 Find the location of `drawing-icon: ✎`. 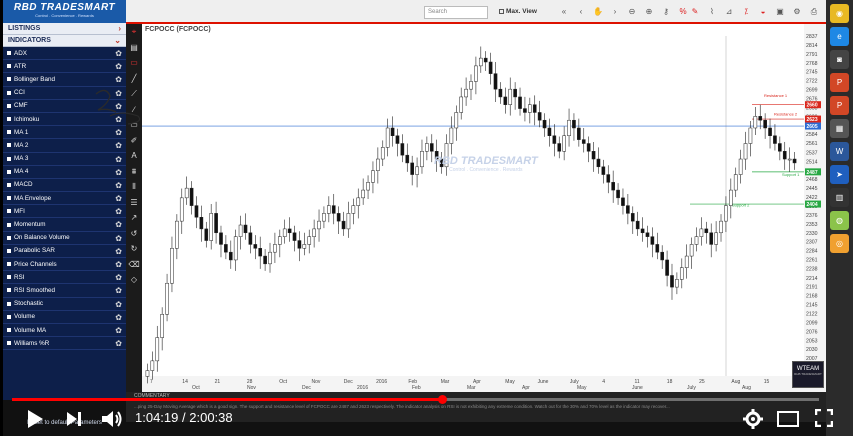

drawing-icon: ✎ is located at coordinates (695, 12).